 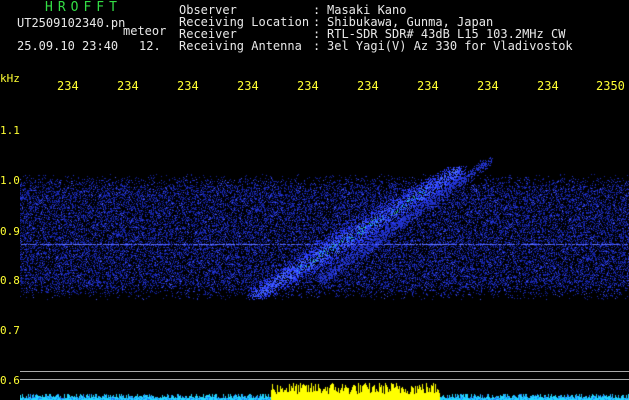 What do you see at coordinates (10, 231) in the screenshot?
I see `y-tick-0.9: 0.9` at bounding box center [10, 231].